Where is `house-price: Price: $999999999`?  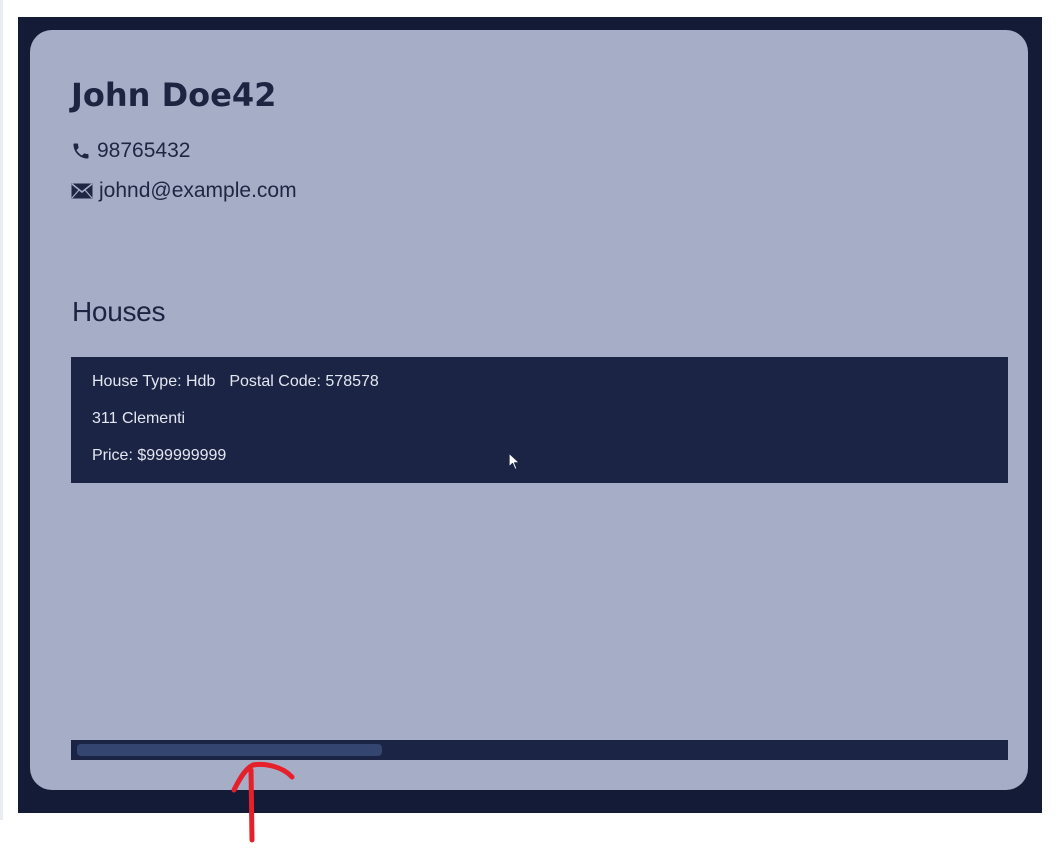 house-price: Price: $999999999 is located at coordinates (159, 455).